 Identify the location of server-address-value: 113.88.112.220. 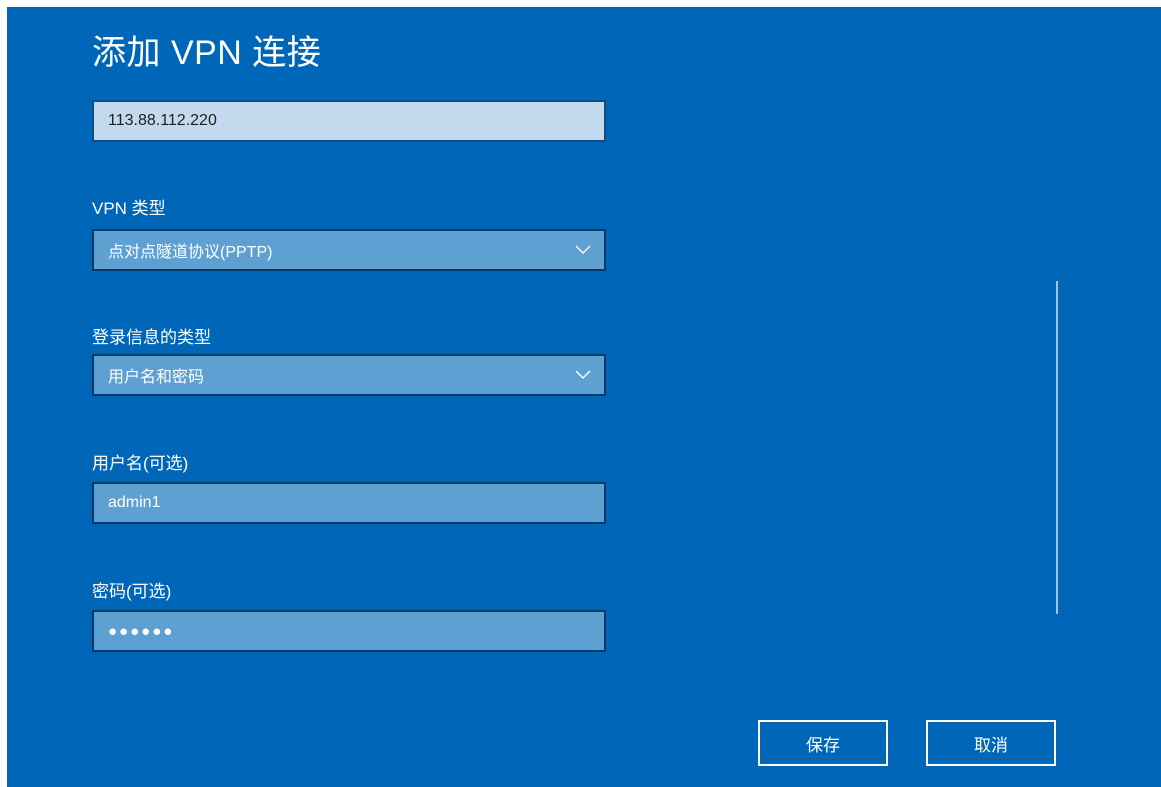
(162, 120).